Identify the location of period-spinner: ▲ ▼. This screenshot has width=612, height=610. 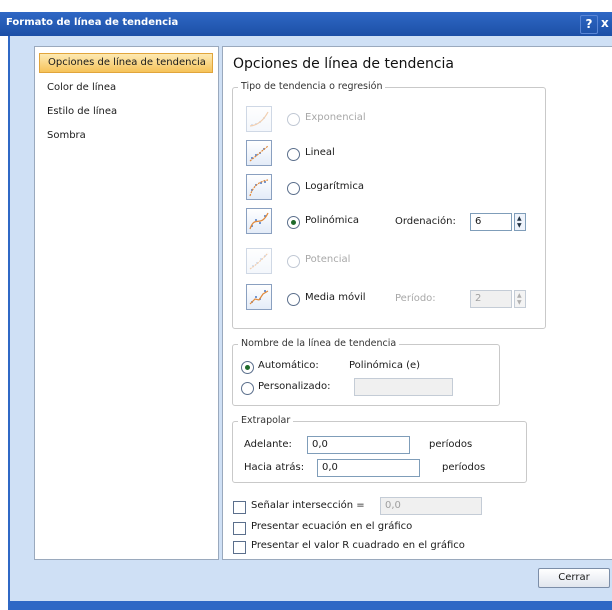
(520, 299).